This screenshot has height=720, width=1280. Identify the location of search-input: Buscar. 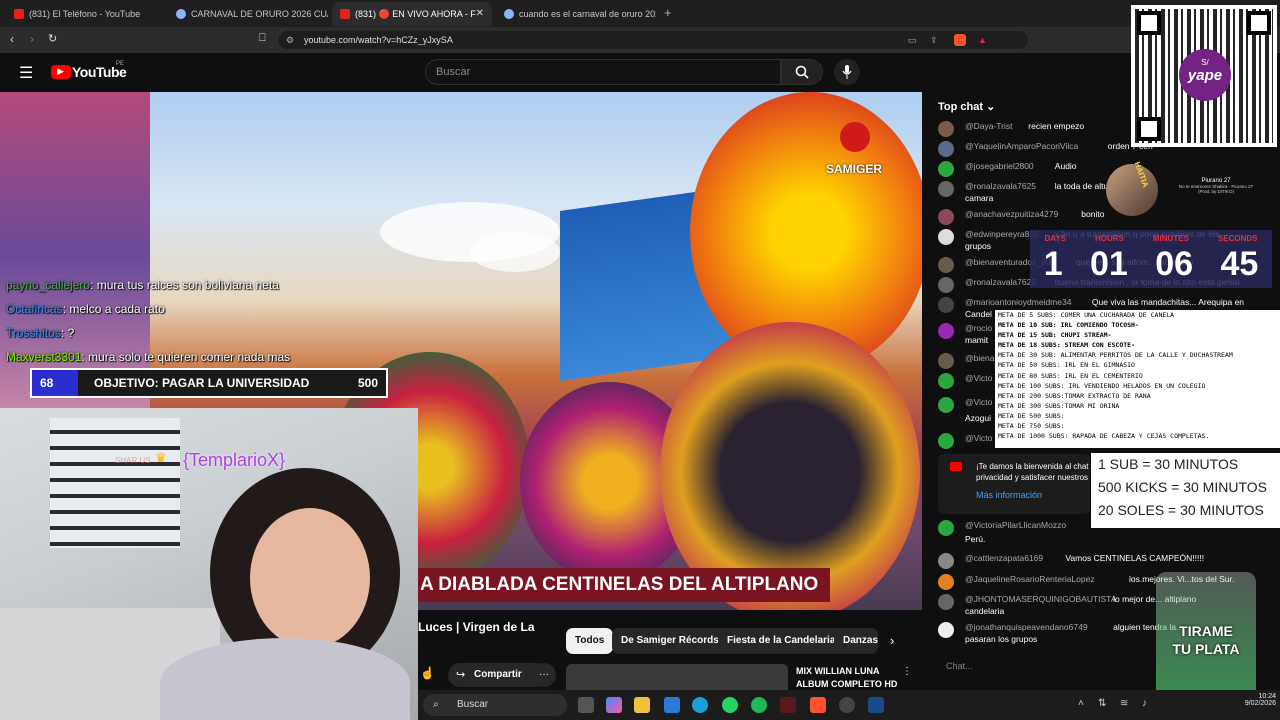
(603, 72).